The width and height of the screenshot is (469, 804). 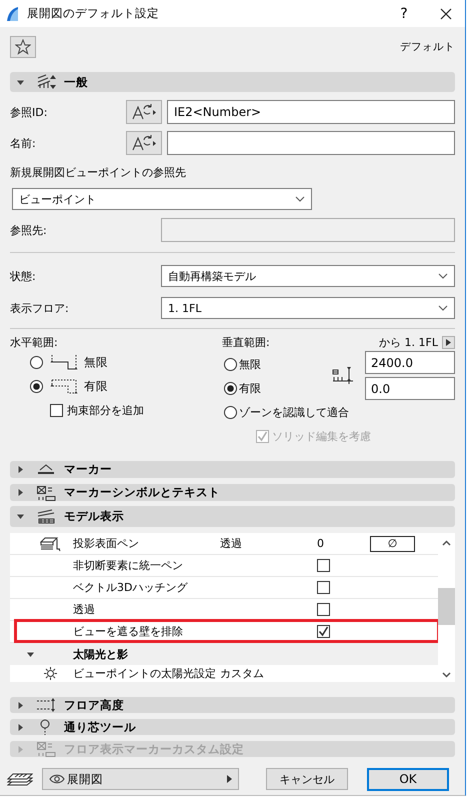 I want to click on range-label: 垂直範囲:, so click(x=246, y=342).